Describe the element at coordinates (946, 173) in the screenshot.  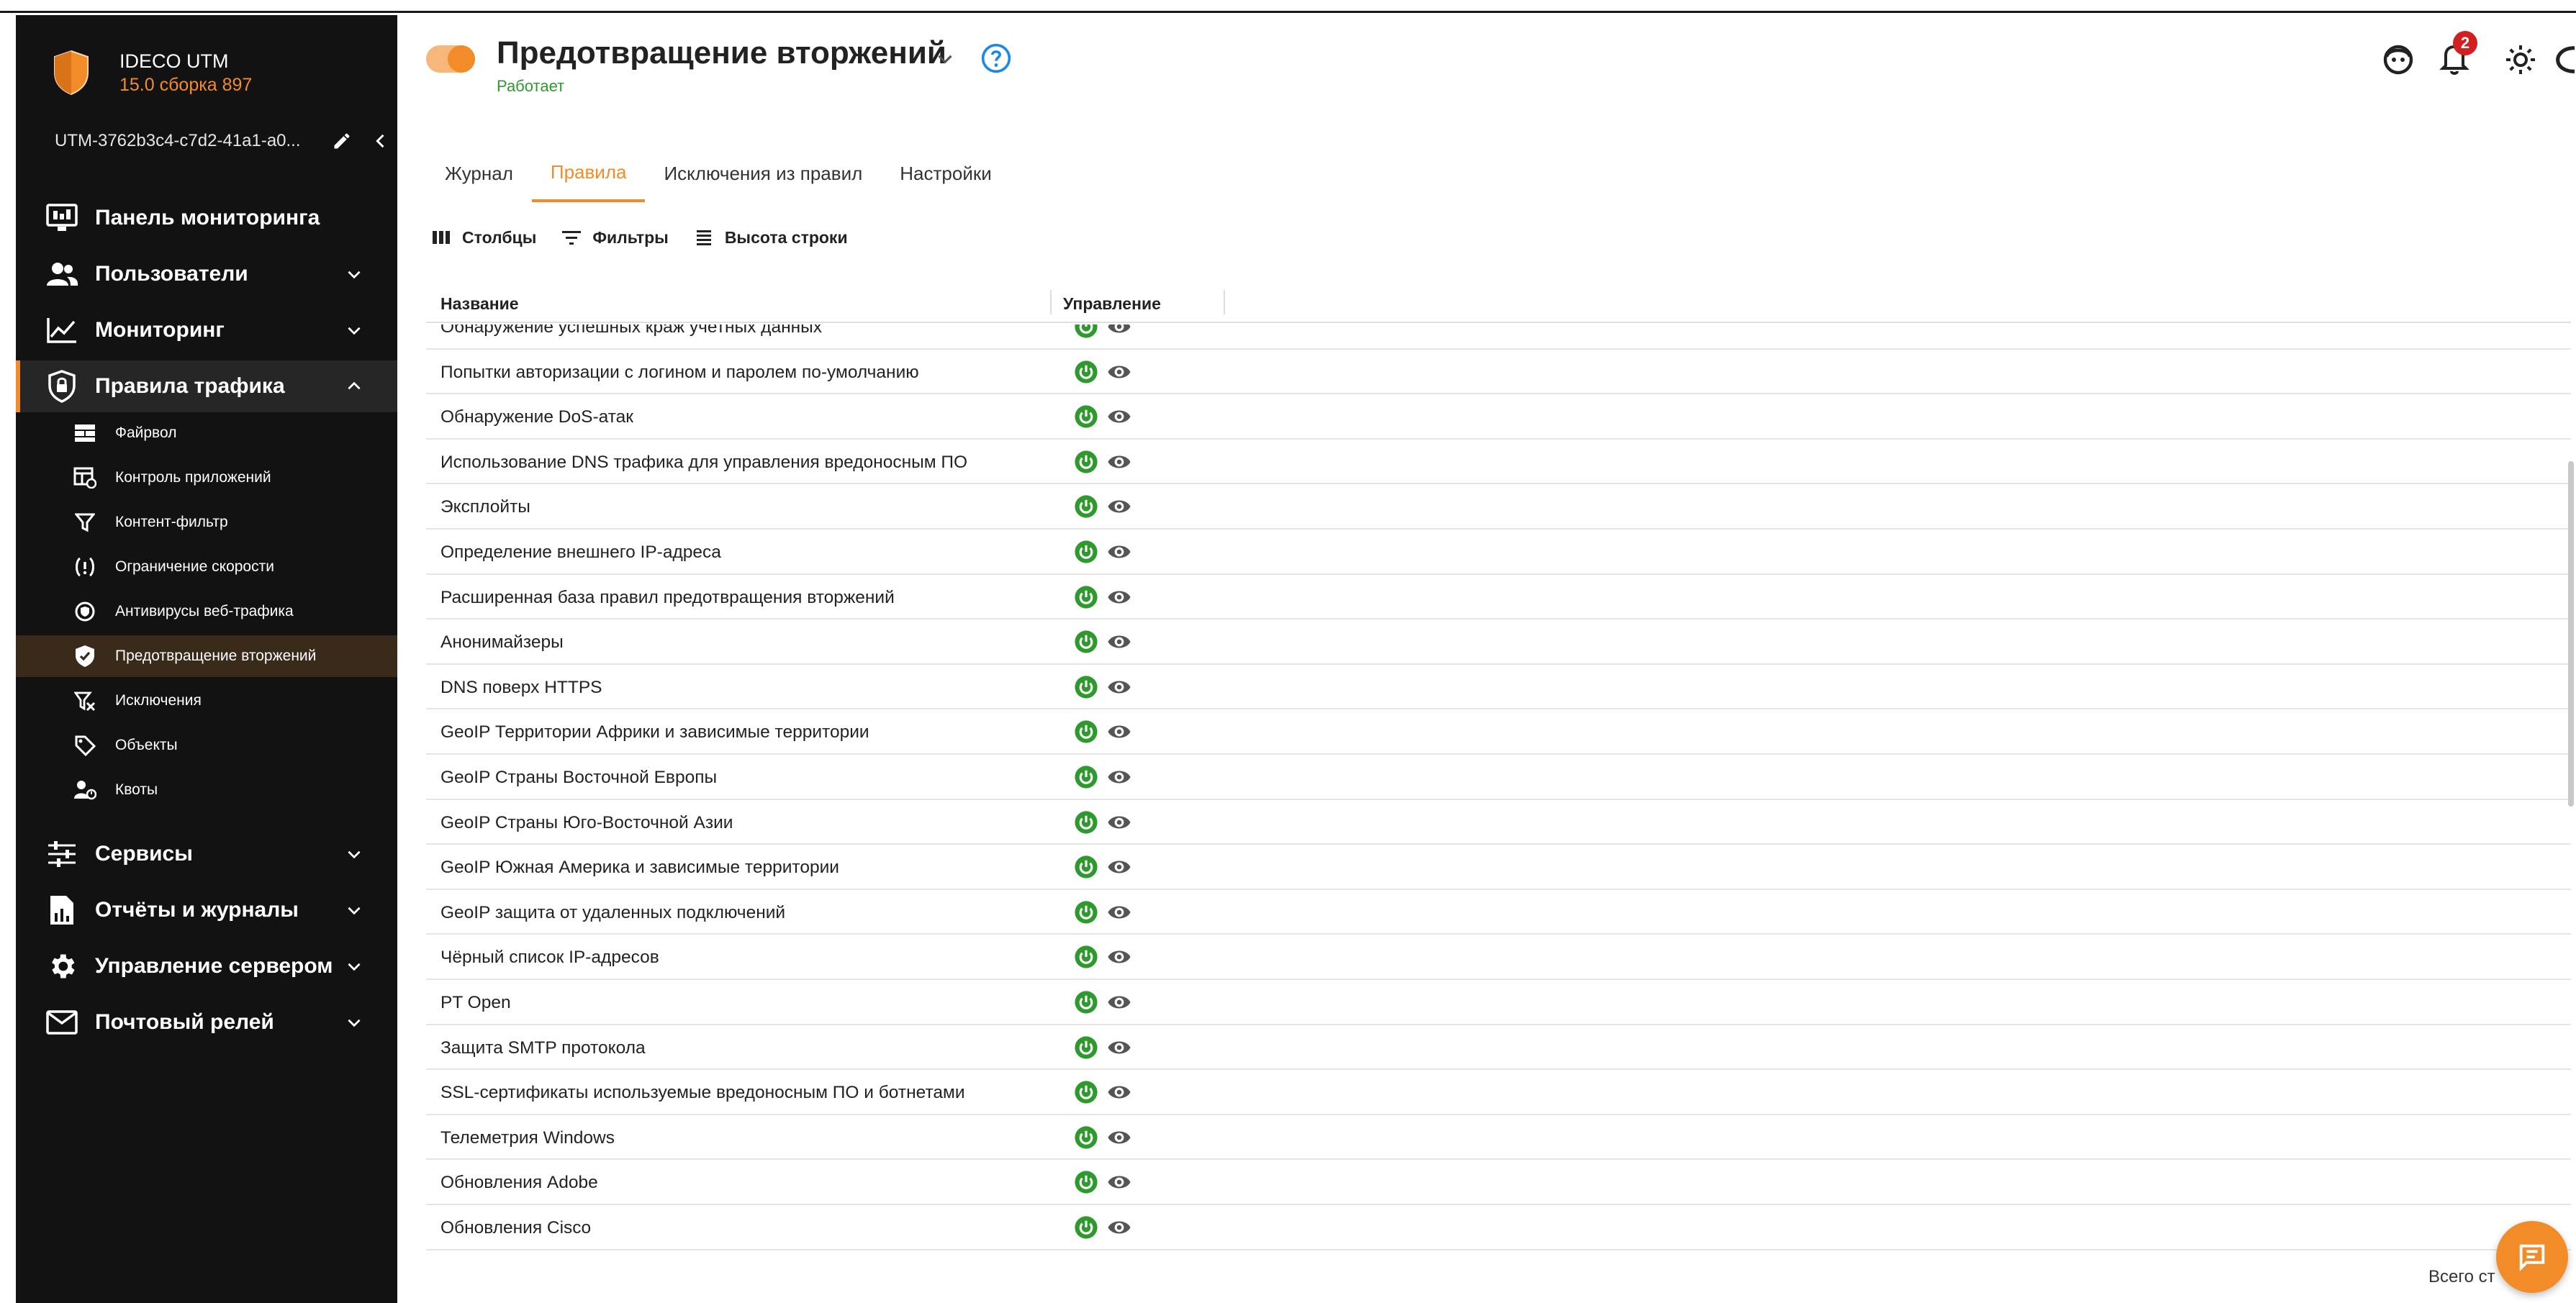
I see `tab-settings: Настройки` at that location.